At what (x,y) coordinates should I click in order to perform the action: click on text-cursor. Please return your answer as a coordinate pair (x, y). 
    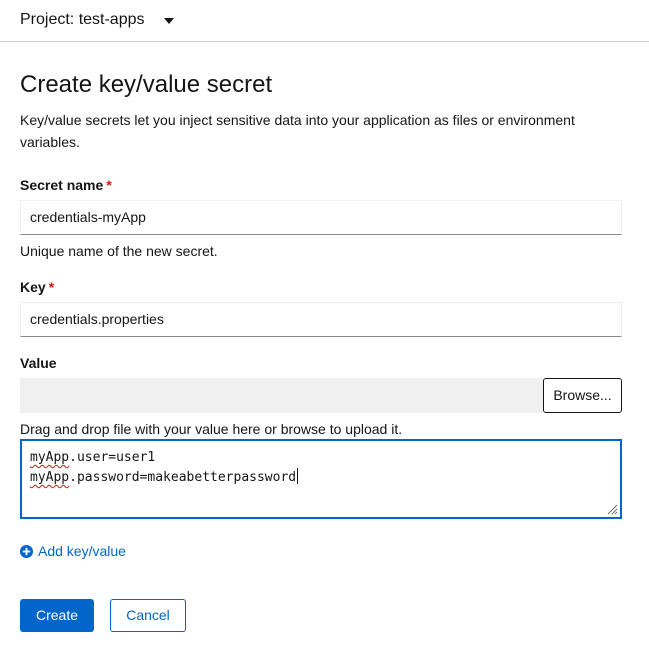
    Looking at the image, I should click on (298, 476).